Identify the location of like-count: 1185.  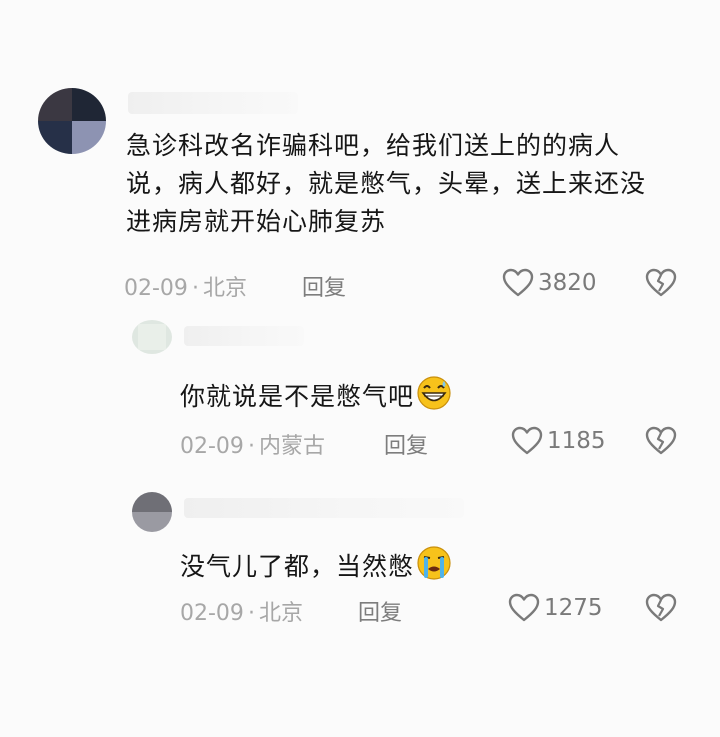
(576, 441).